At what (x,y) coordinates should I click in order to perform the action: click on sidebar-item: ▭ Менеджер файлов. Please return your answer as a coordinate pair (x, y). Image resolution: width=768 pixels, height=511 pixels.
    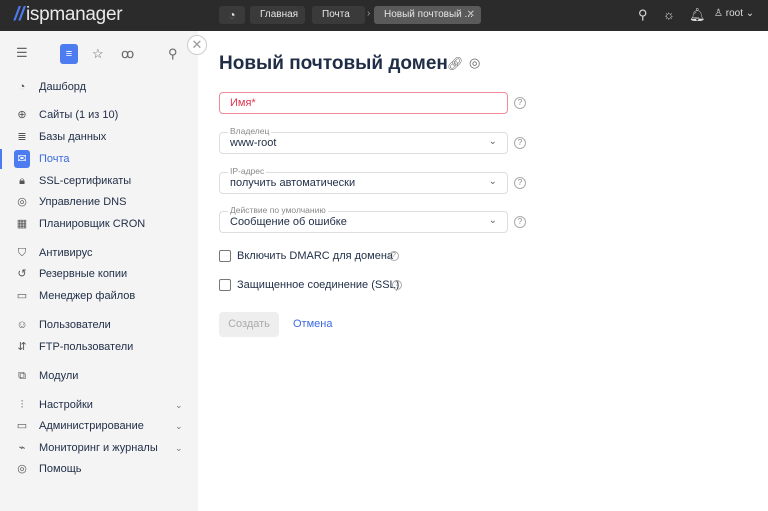
    Looking at the image, I should click on (99, 296).